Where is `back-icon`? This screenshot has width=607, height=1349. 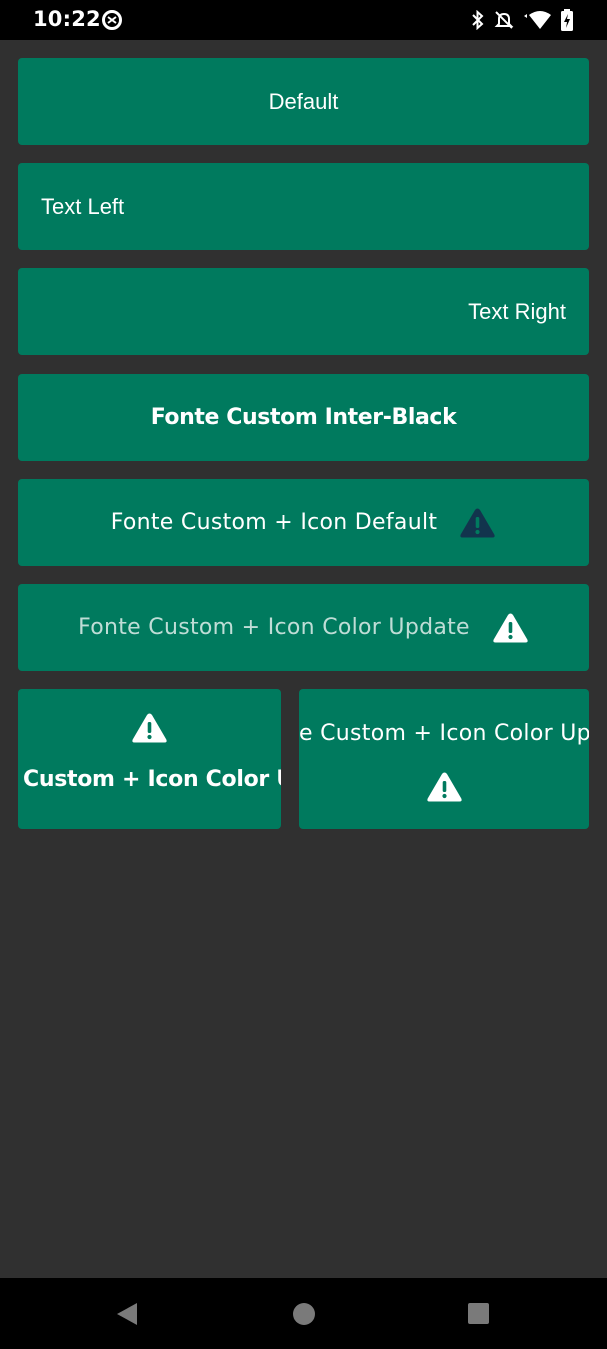
back-icon is located at coordinates (127, 1314).